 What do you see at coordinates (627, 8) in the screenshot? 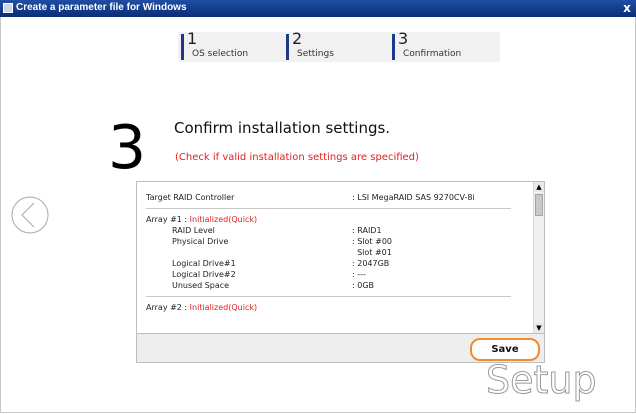
I see `close-icon: x` at bounding box center [627, 8].